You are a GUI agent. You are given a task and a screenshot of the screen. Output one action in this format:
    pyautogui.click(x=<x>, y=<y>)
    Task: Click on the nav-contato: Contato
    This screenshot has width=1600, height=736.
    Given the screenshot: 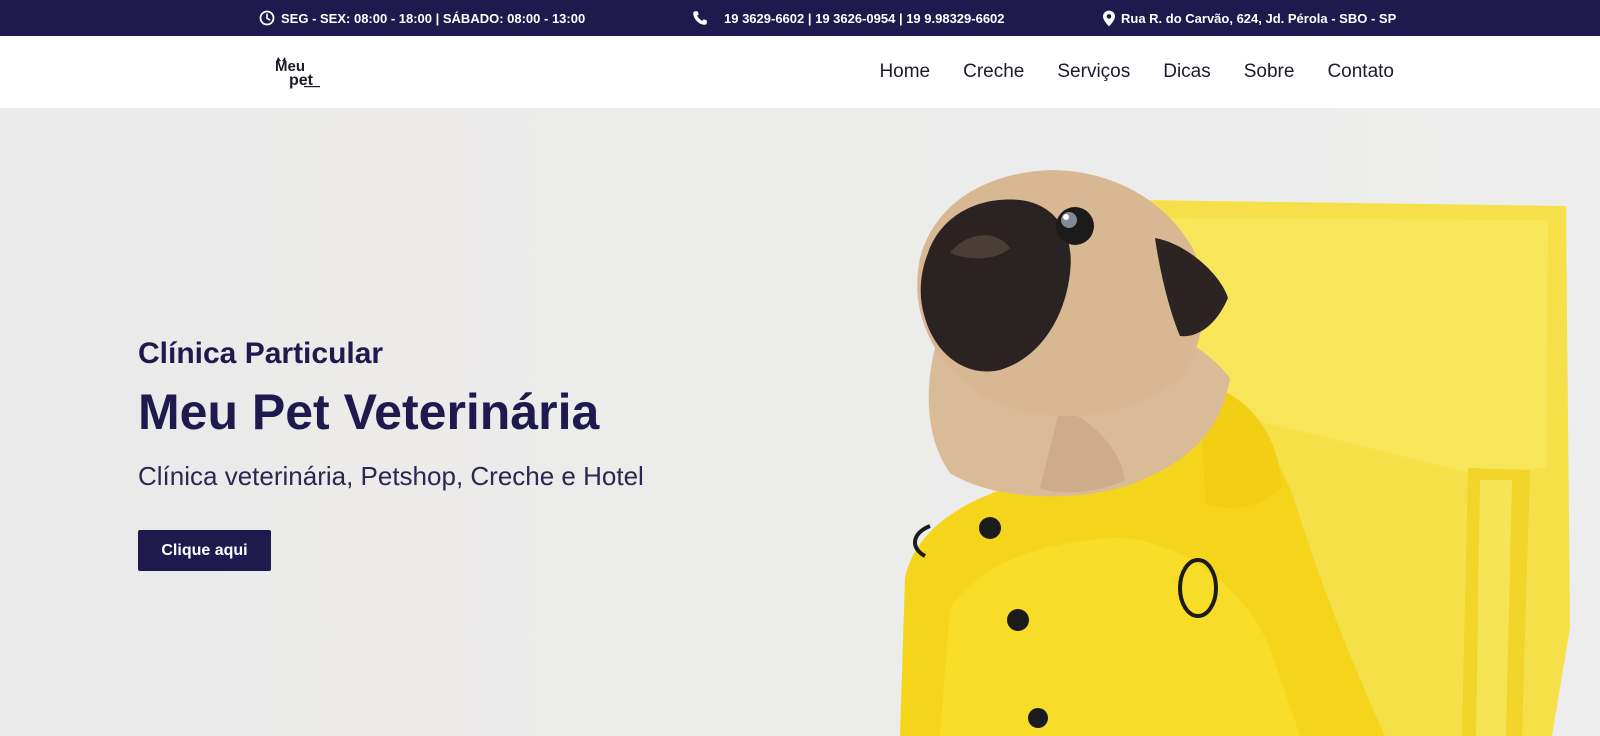 What is the action you would take?
    pyautogui.click(x=1360, y=72)
    